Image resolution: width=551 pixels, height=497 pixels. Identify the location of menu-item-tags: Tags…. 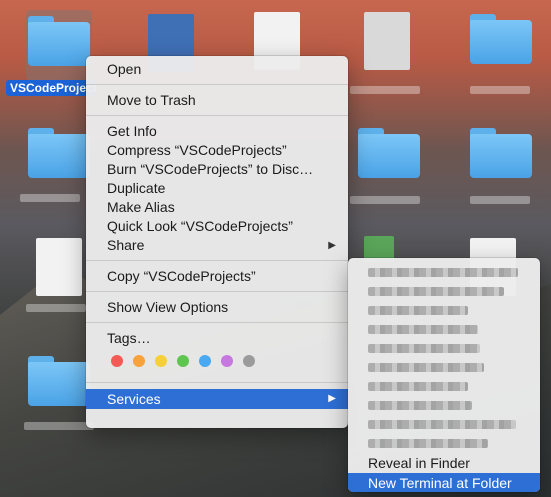
(217, 338).